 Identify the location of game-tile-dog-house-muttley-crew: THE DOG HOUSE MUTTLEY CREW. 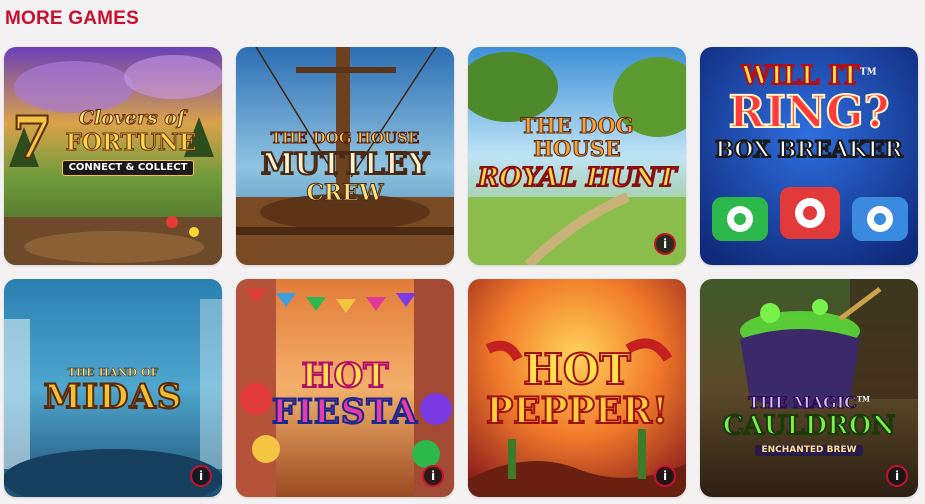
(345, 156).